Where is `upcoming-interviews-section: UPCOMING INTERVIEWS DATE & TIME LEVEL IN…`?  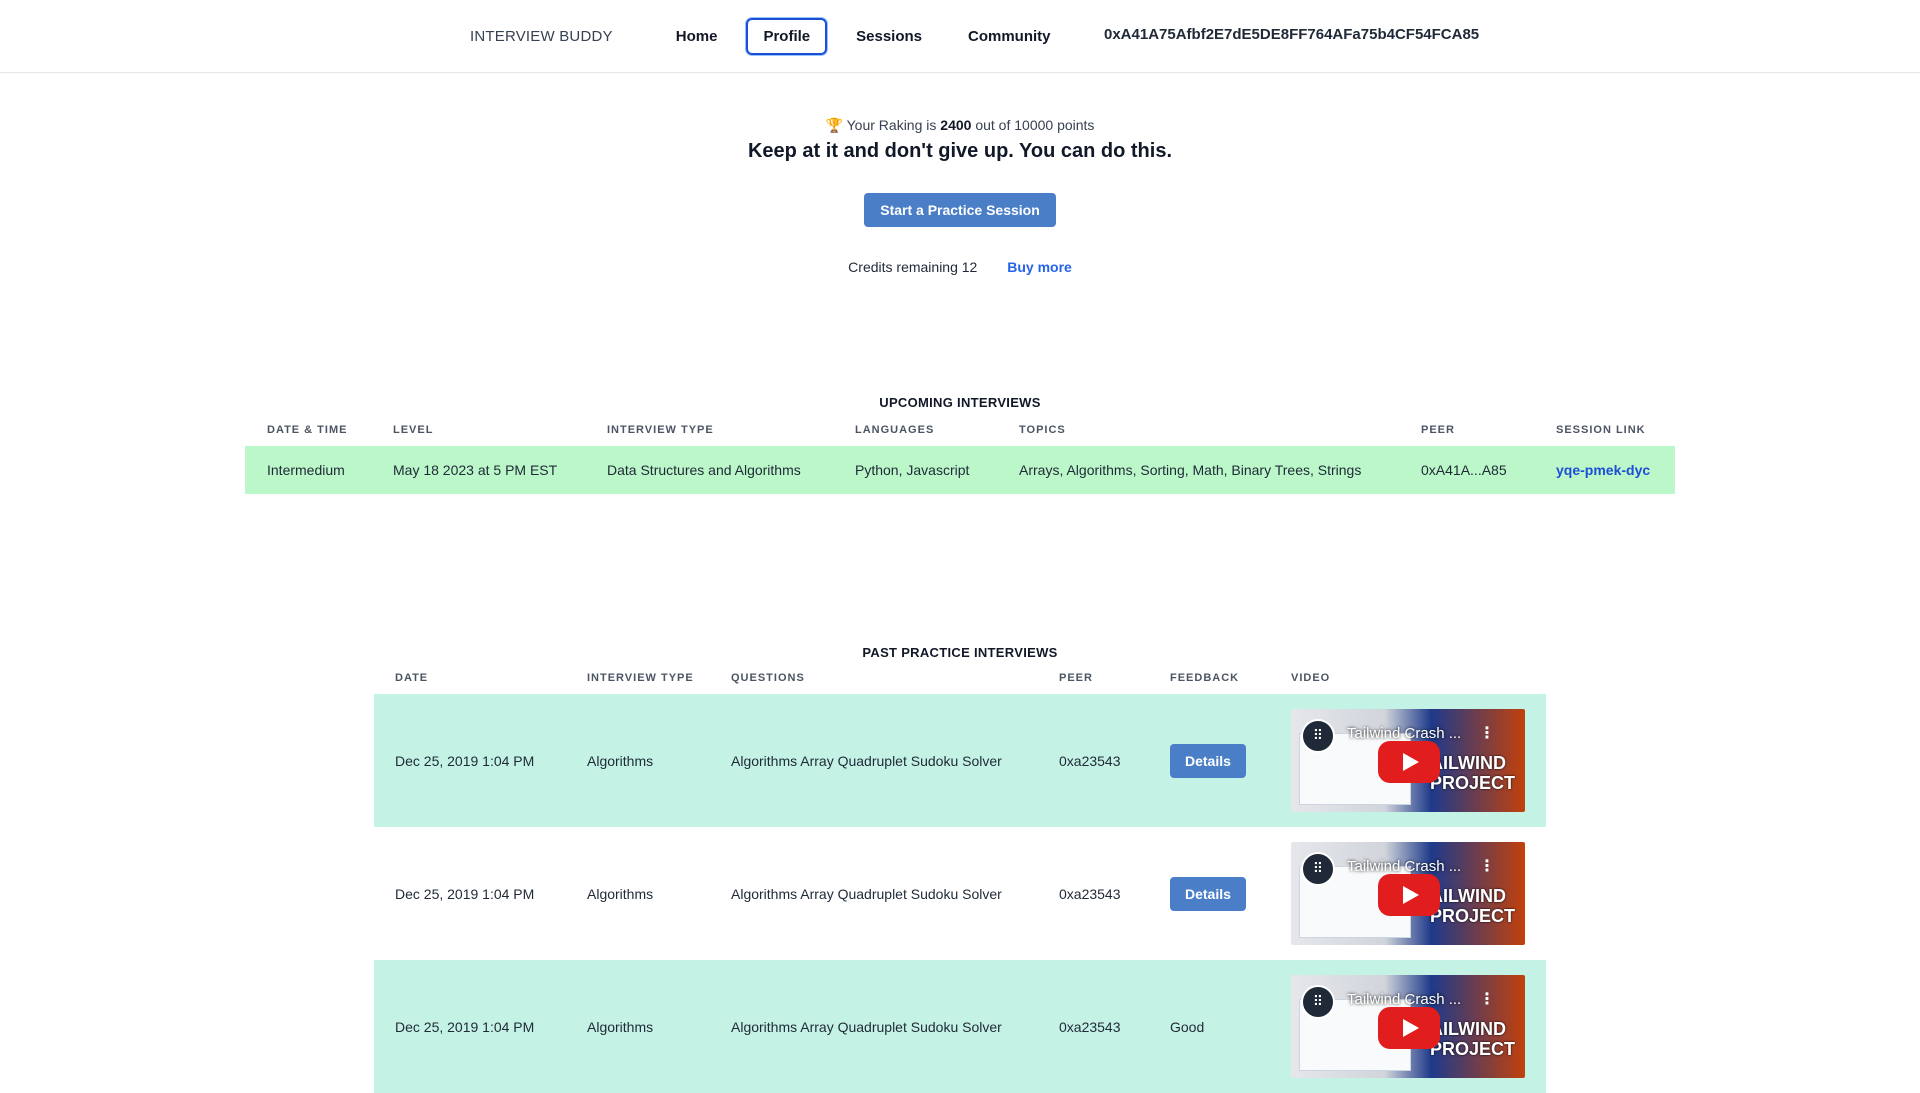 upcoming-interviews-section: UPCOMING INTERVIEWS DATE & TIME LEVEL IN… is located at coordinates (960, 444).